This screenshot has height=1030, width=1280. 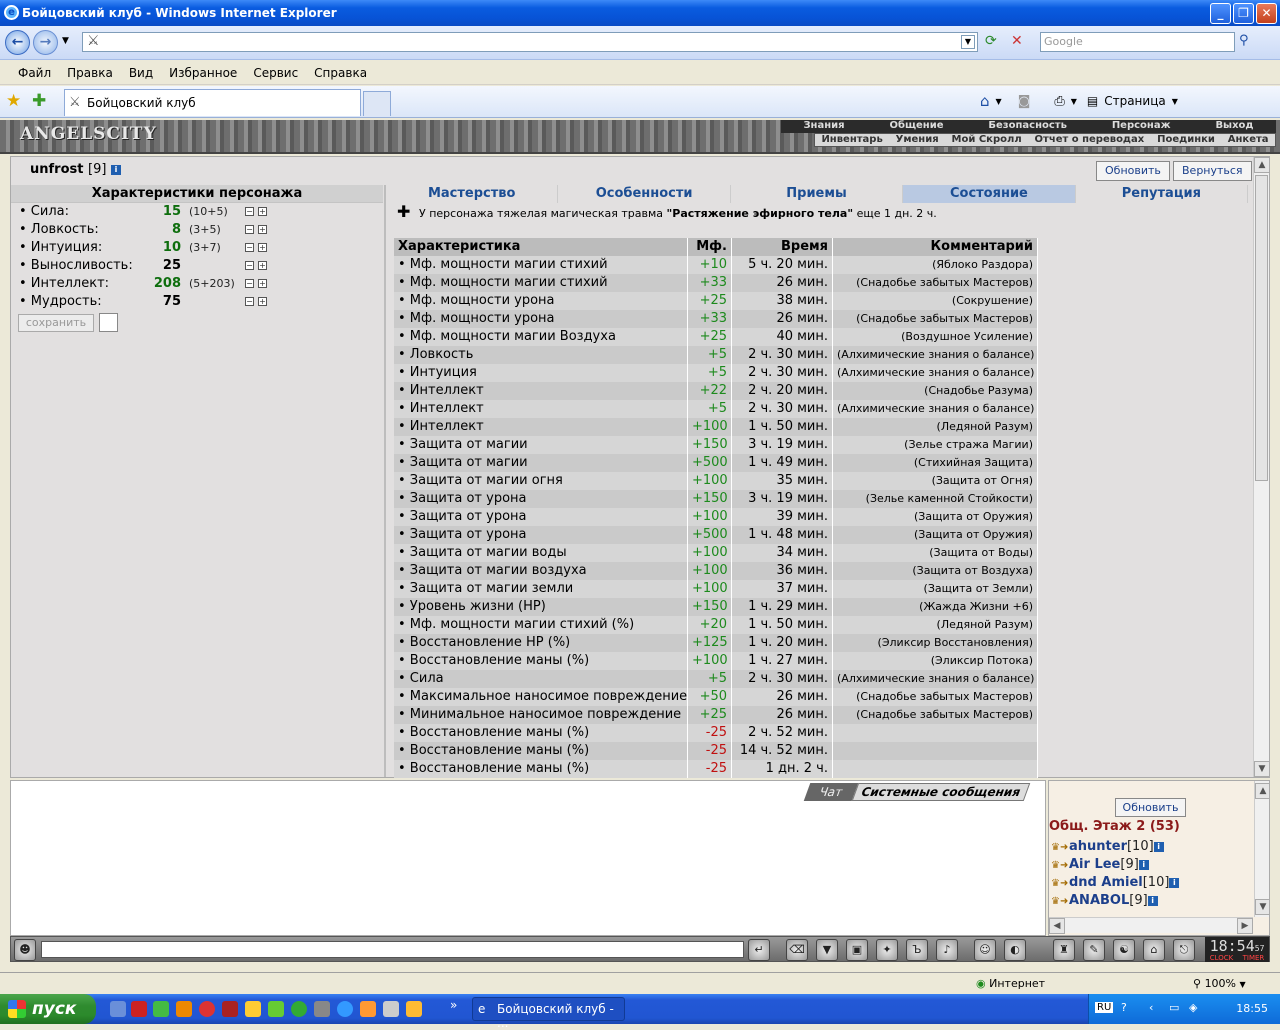 I want to click on player-name: Air Lee, so click(x=1094, y=864).